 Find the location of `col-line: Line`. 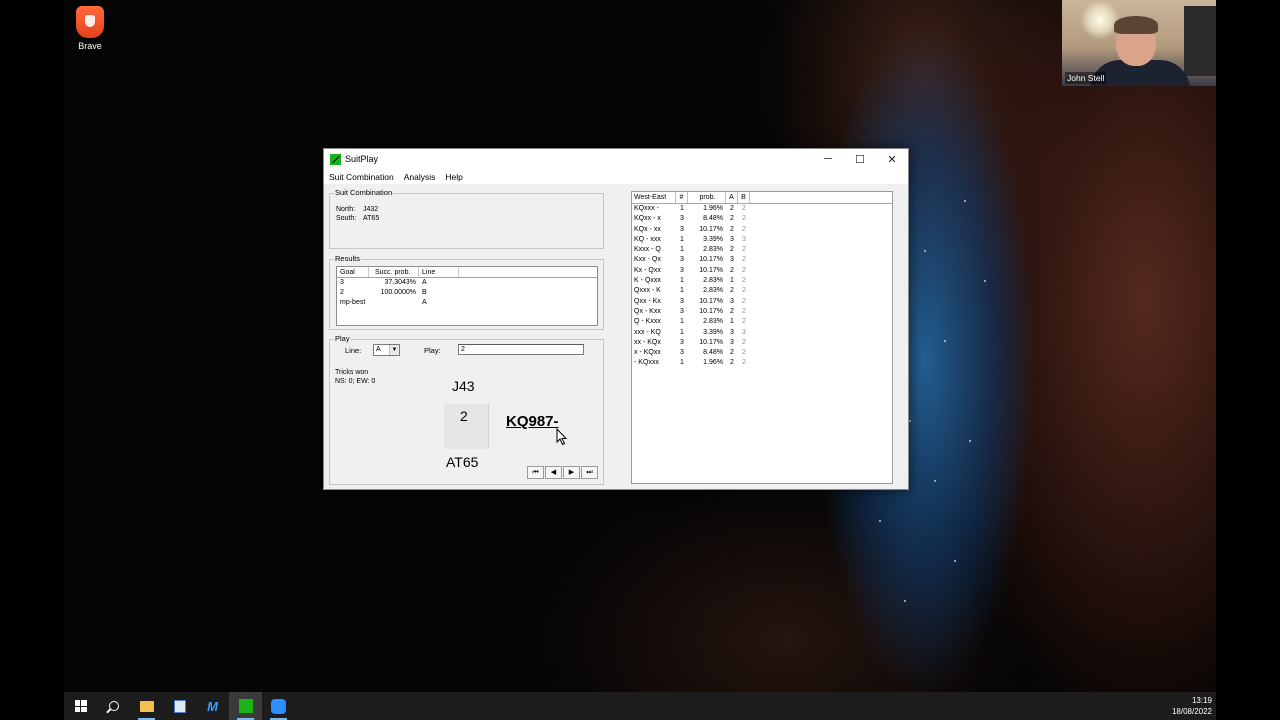

col-line: Line is located at coordinates (439, 272).